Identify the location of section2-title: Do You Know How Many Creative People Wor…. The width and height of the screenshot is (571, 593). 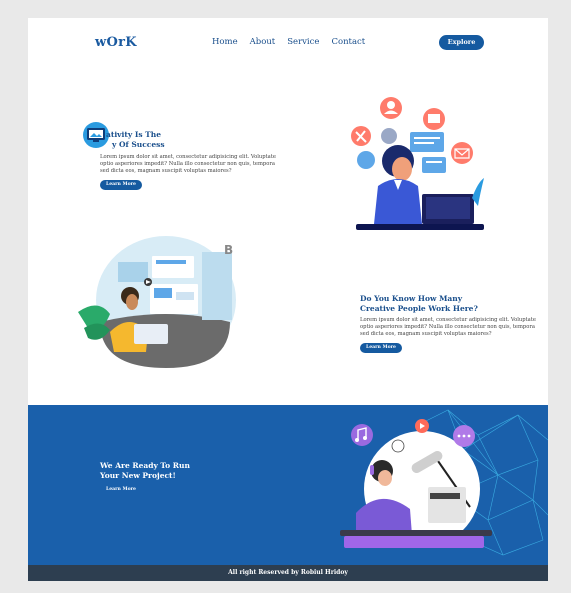
(419, 304).